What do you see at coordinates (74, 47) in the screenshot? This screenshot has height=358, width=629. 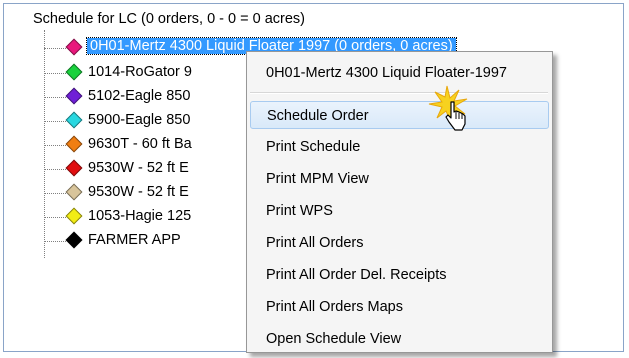 I see `magenta-diamond-icon` at bounding box center [74, 47].